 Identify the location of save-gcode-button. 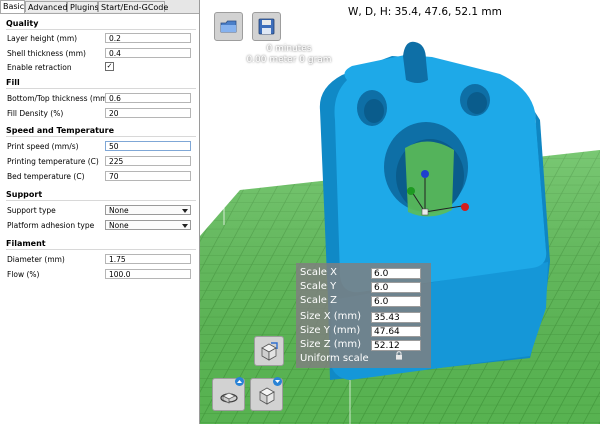
(266, 26).